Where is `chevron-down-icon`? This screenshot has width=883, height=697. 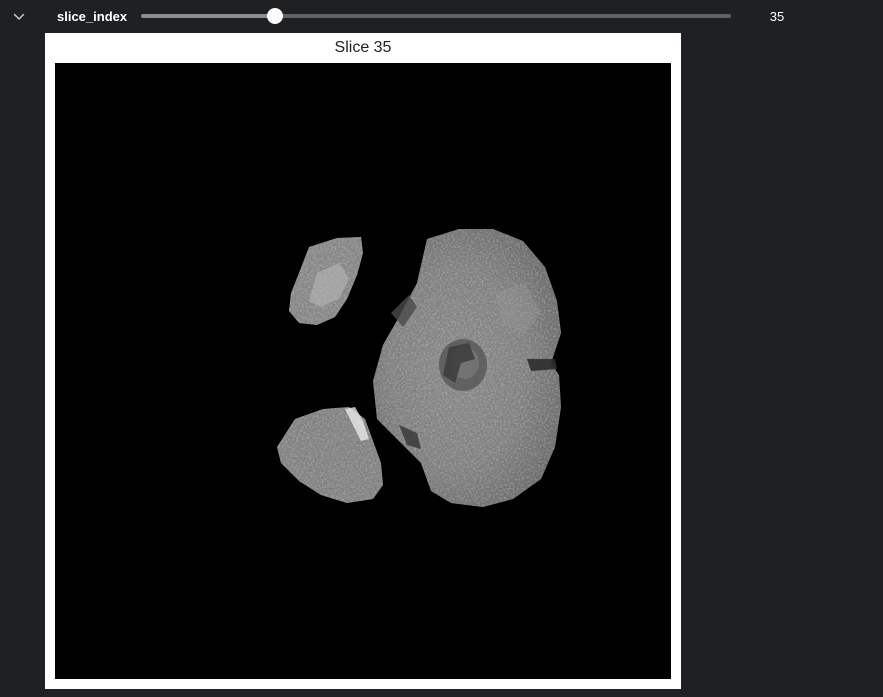
chevron-down-icon is located at coordinates (19, 16).